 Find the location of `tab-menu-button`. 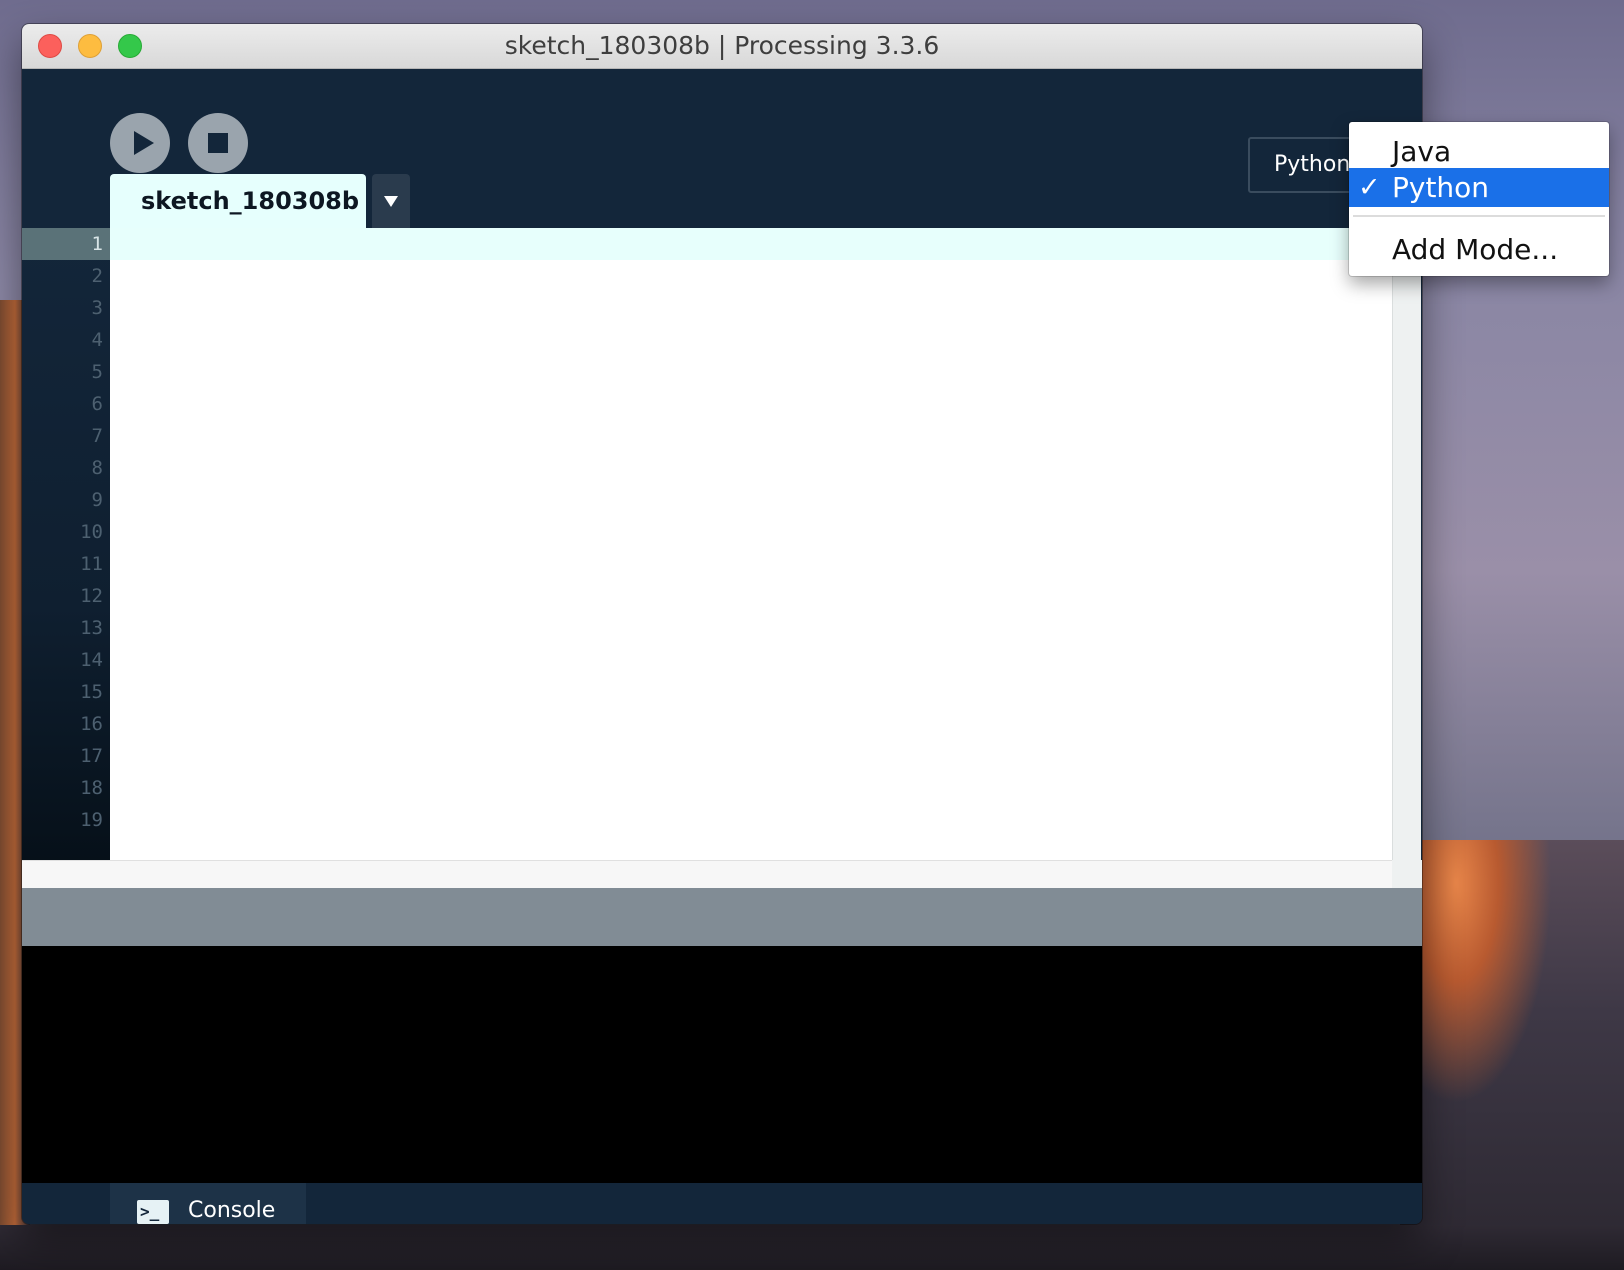

tab-menu-button is located at coordinates (391, 201).